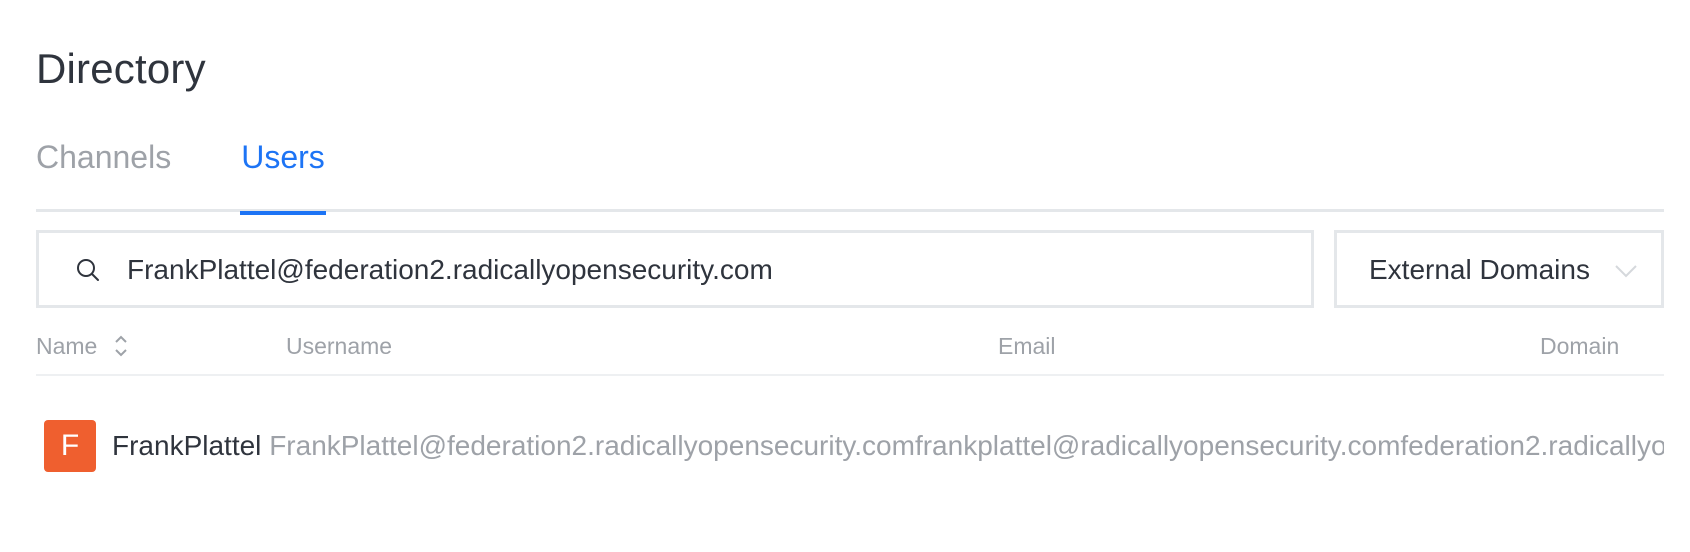 The width and height of the screenshot is (1690, 552). Describe the element at coordinates (70, 446) in the screenshot. I see `avatar: F` at that location.